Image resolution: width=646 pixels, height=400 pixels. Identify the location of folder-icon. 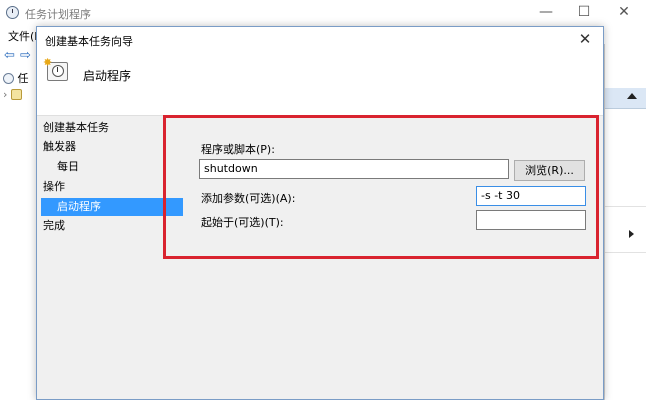
(16, 94).